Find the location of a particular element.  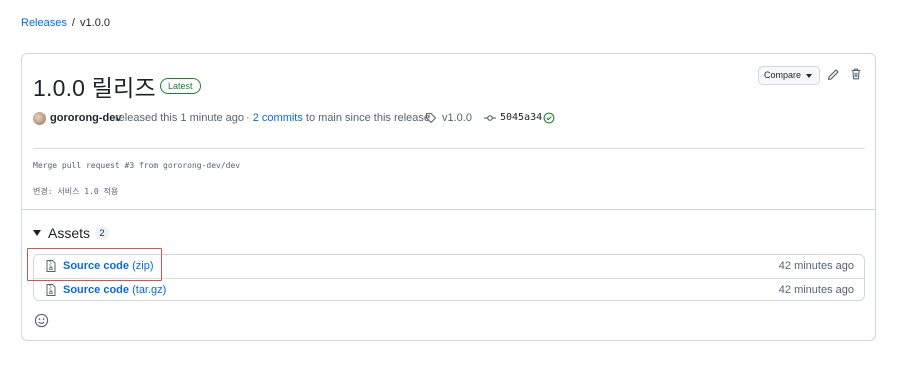

asset-ext: (tar.gz) is located at coordinates (149, 290).